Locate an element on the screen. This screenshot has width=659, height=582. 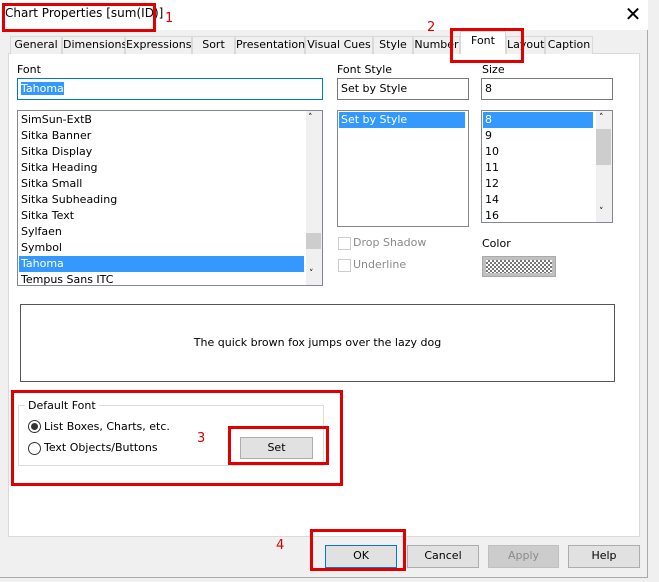
list-item: Sitka Display is located at coordinates (56, 152).